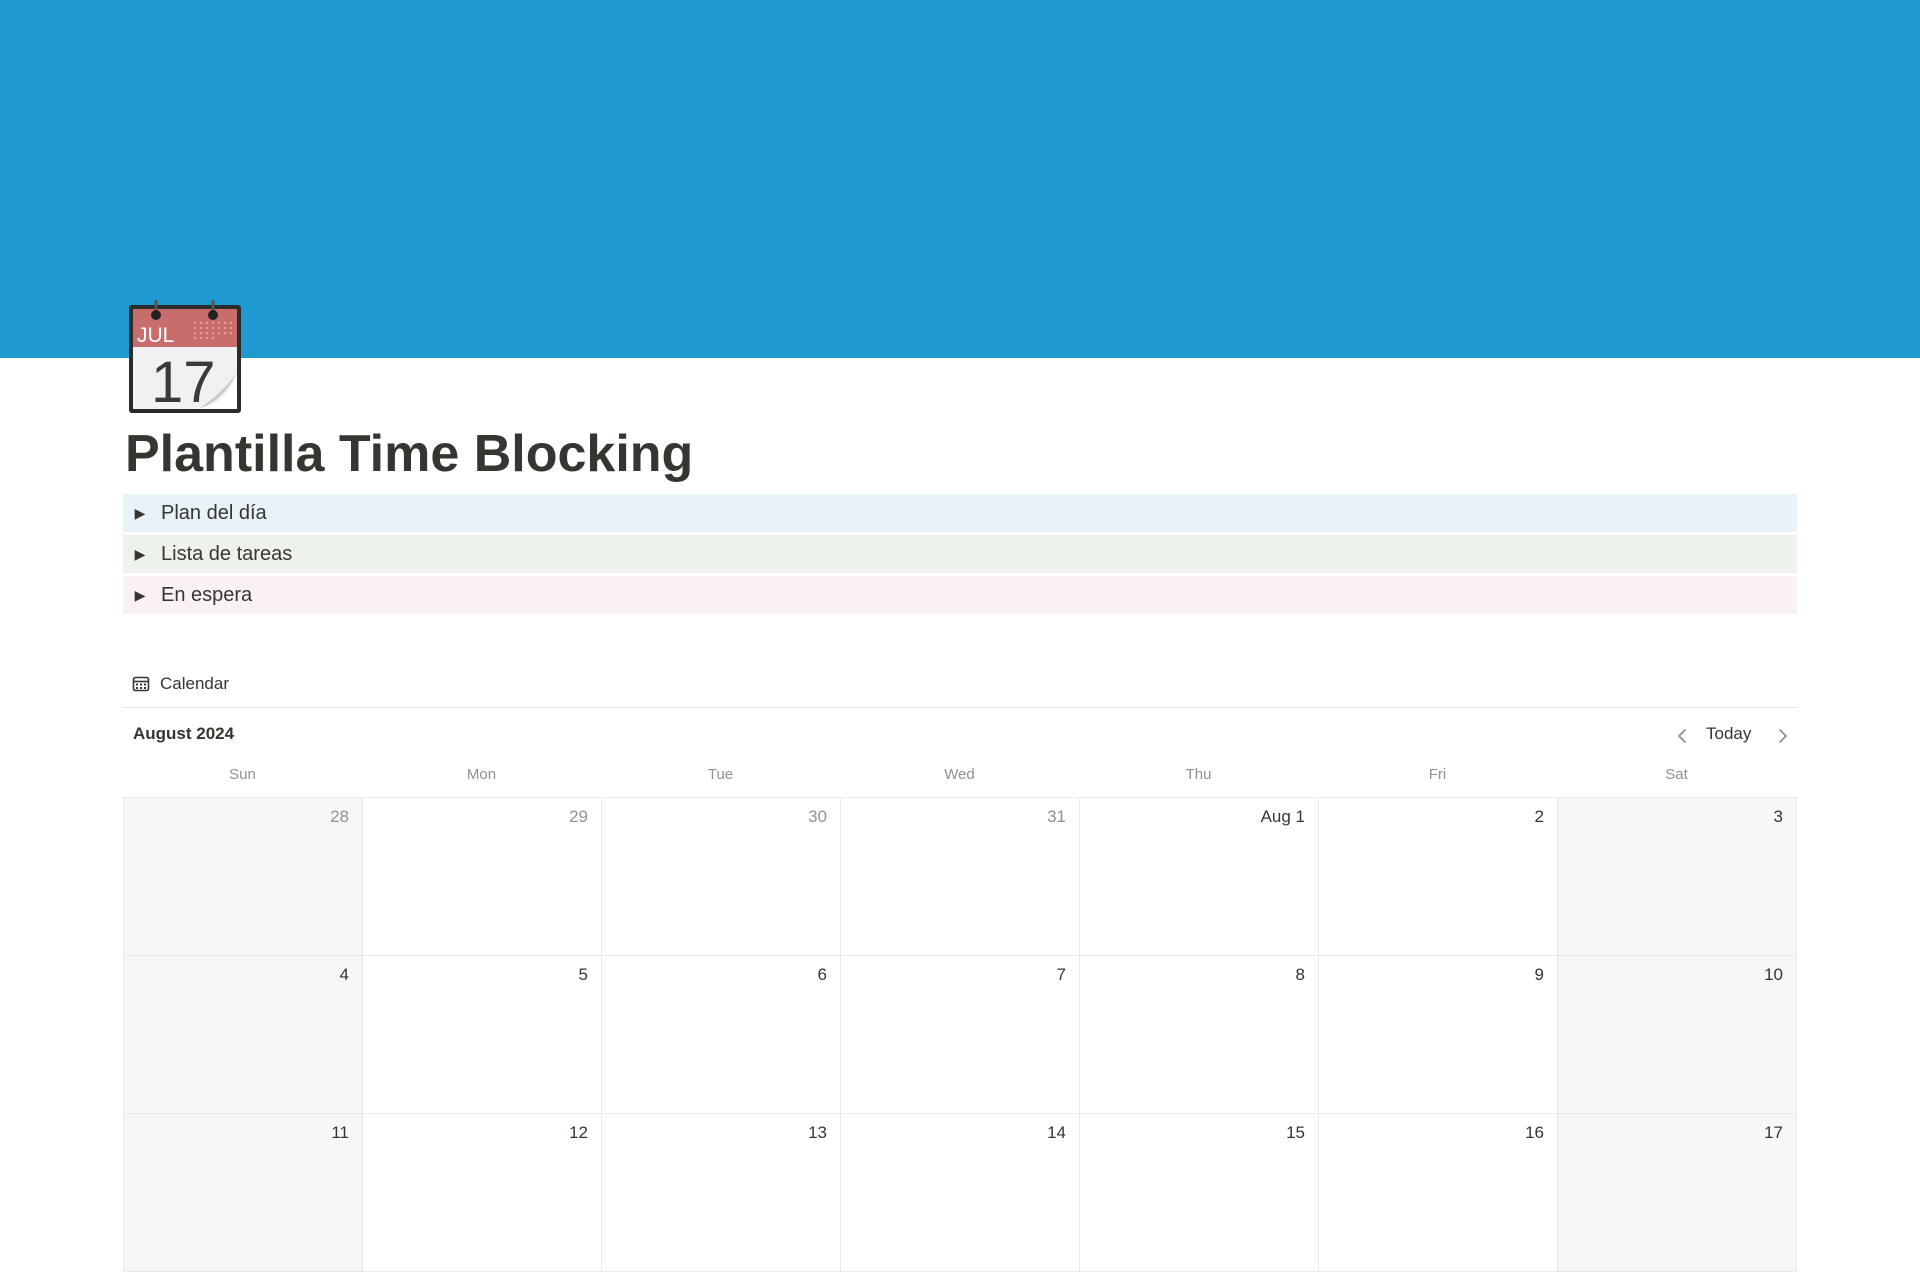  What do you see at coordinates (185, 357) in the screenshot?
I see `tear-off-calendar-icon: JUL 17` at bounding box center [185, 357].